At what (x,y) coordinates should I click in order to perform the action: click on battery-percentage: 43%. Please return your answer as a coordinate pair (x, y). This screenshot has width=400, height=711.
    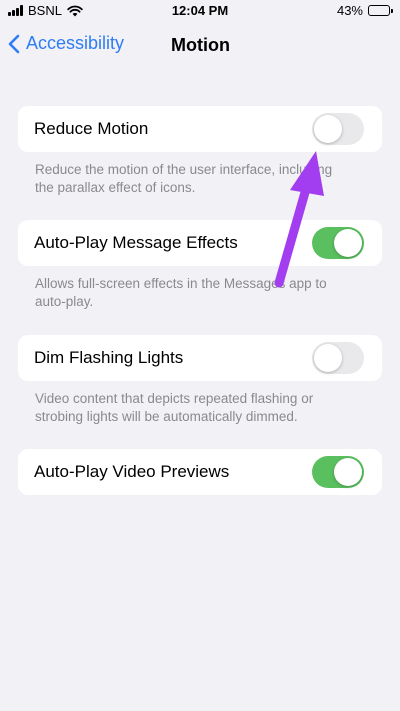
    Looking at the image, I should click on (349, 10).